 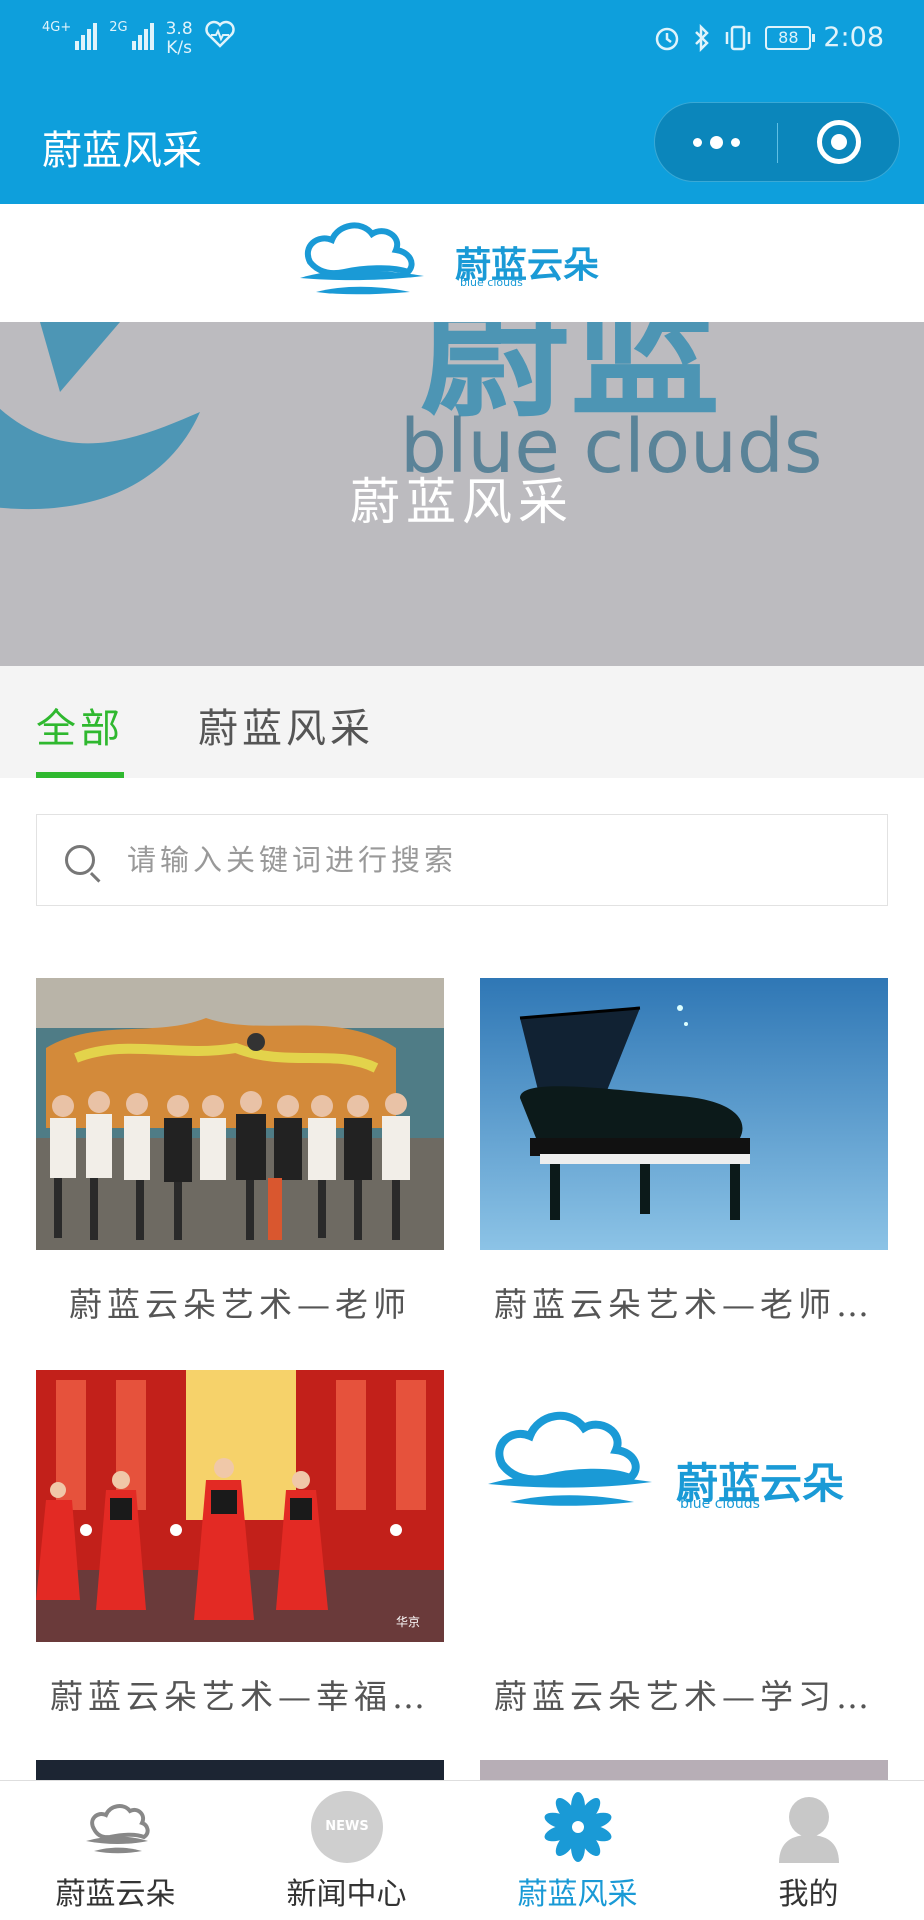 What do you see at coordinates (179, 48) in the screenshot?
I see `network-speed-unit: K/s` at bounding box center [179, 48].